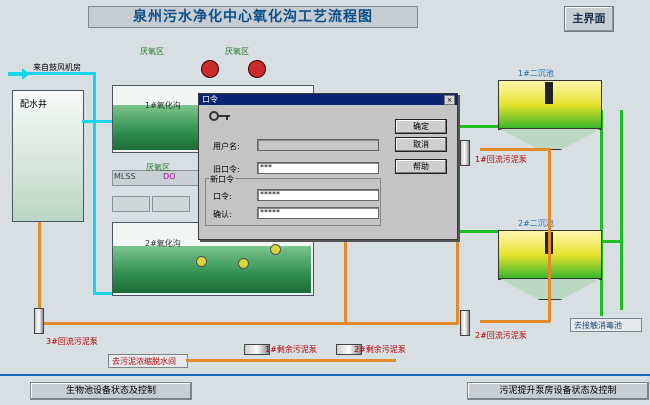 This screenshot has height=405, width=650. I want to click on return-sludge-pipe-main, so click(248, 323).